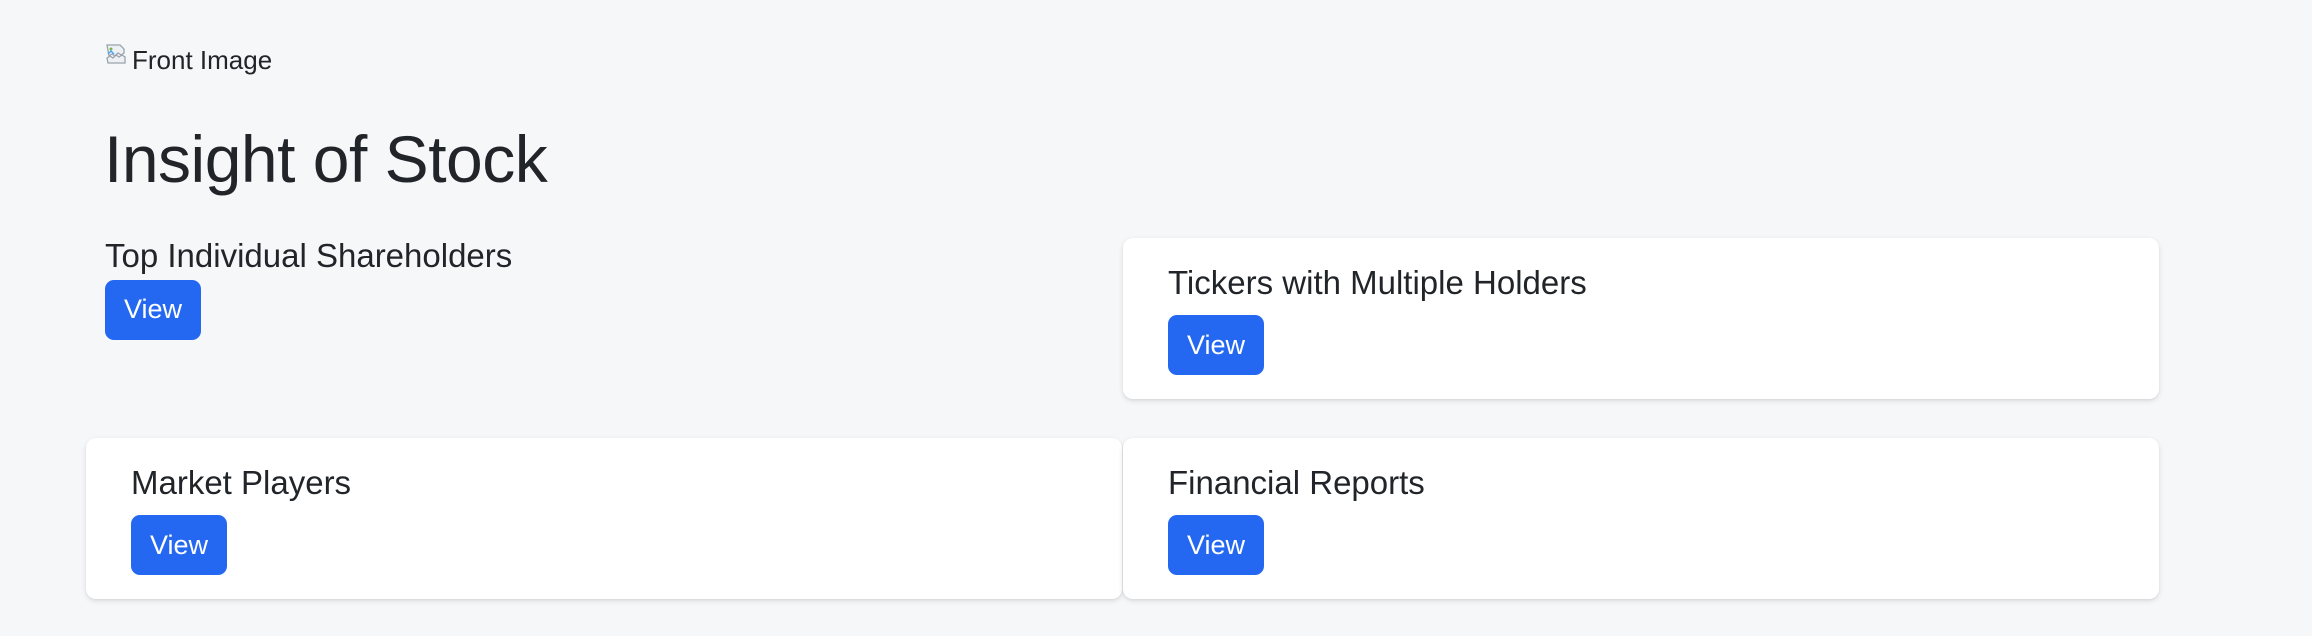 Image resolution: width=2312 pixels, height=636 pixels. I want to click on view-tickers-with-multiple-holders-button: View, so click(1216, 345).